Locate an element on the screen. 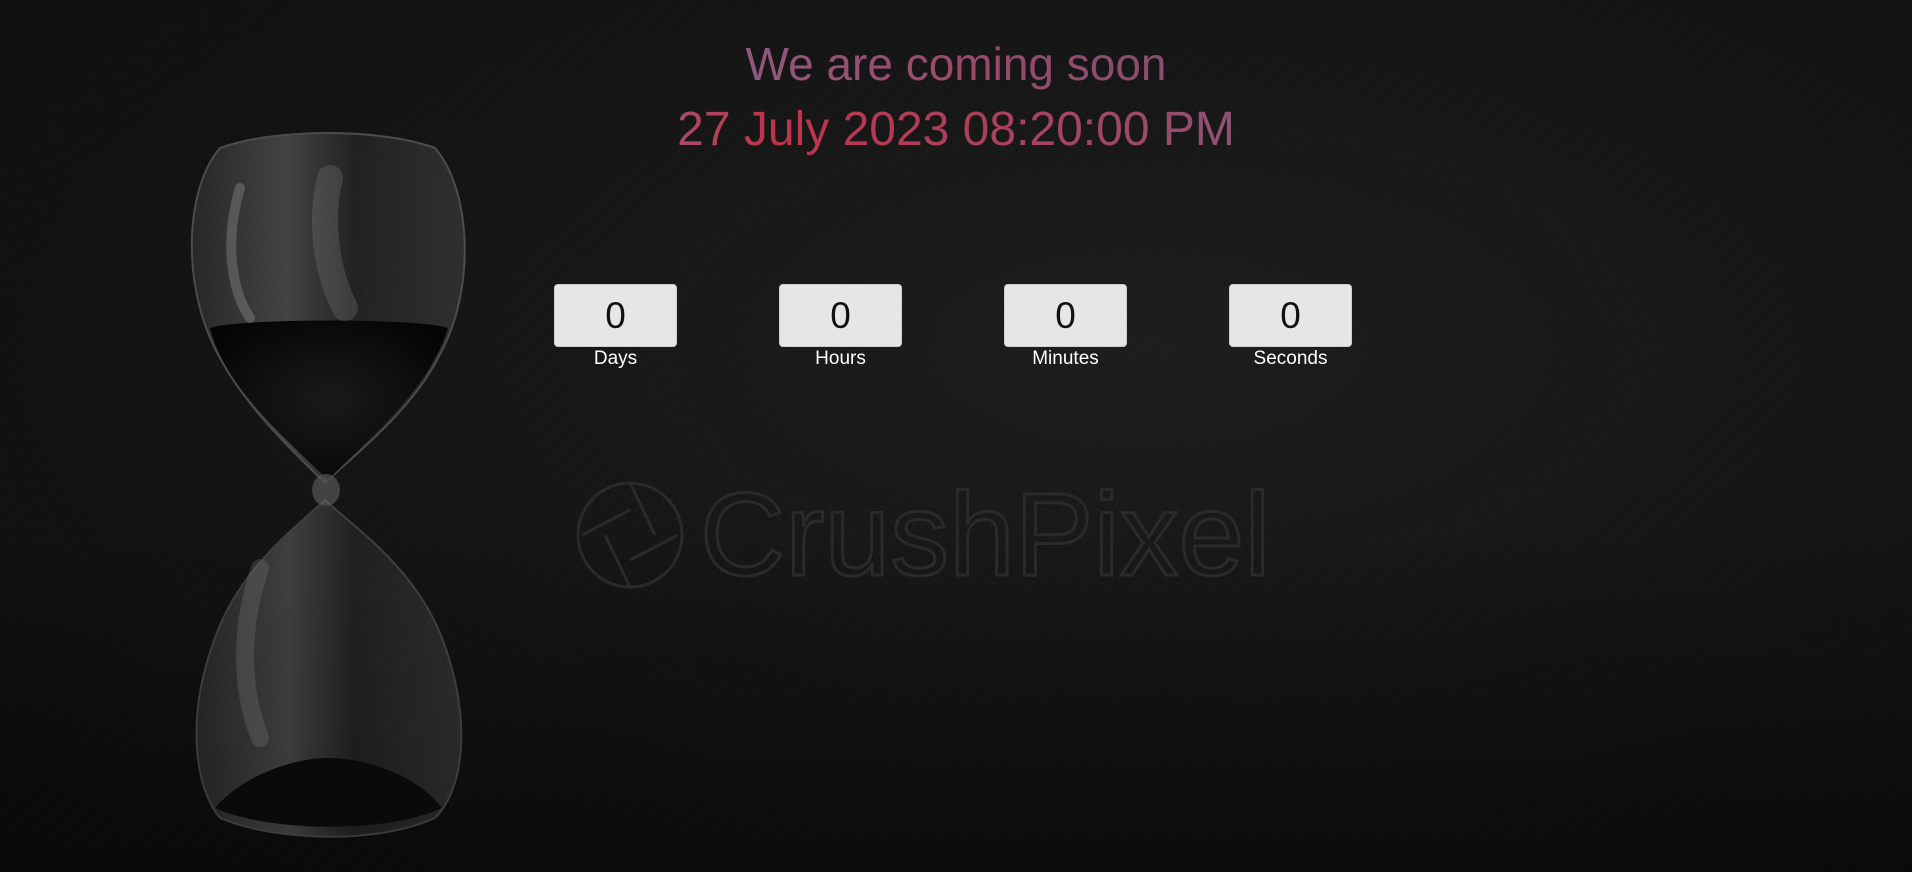 The height and width of the screenshot is (872, 1912). watermark-logo: CrushPixel is located at coordinates (924, 535).